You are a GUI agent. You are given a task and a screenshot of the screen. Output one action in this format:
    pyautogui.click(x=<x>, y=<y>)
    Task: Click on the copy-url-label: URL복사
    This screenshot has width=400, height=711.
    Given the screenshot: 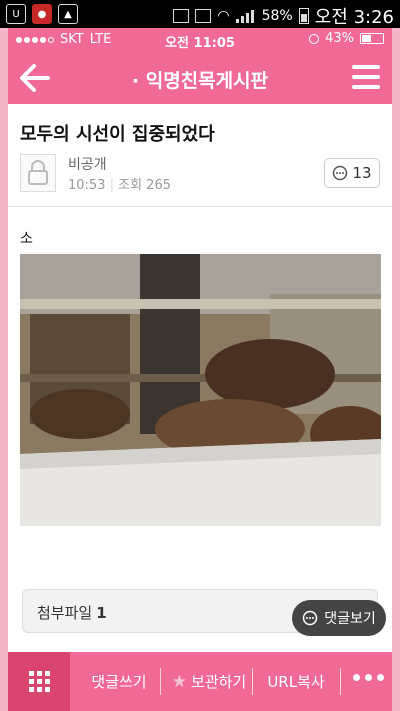 What is the action you would take?
    pyautogui.click(x=296, y=682)
    